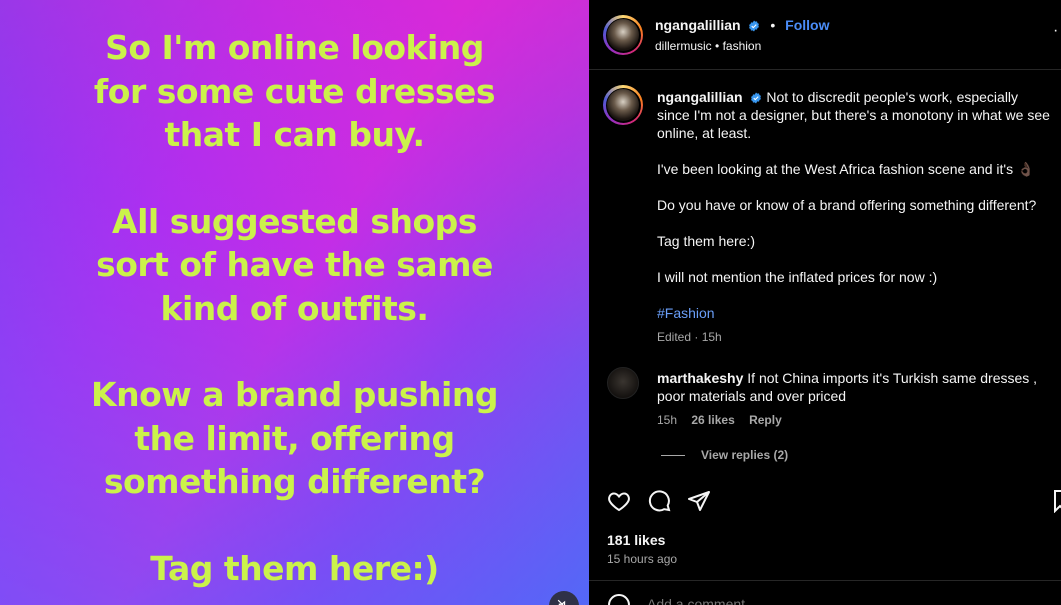  I want to click on media-line: sort of have the same, so click(294, 264).